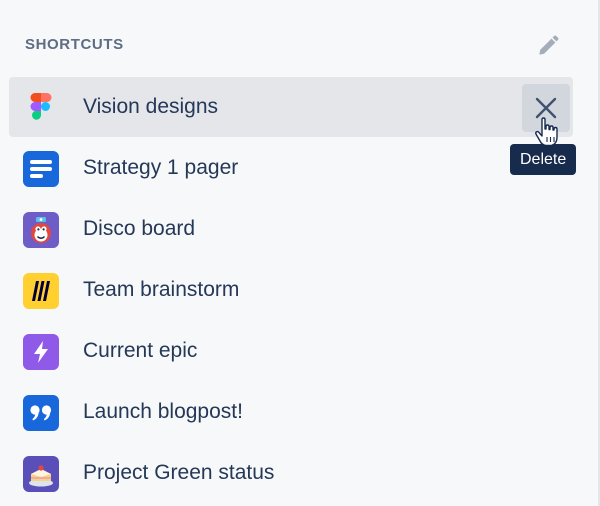 The height and width of the screenshot is (506, 600). I want to click on shortcut-strategy-1-pager: Strategy 1 pager, so click(291, 168).